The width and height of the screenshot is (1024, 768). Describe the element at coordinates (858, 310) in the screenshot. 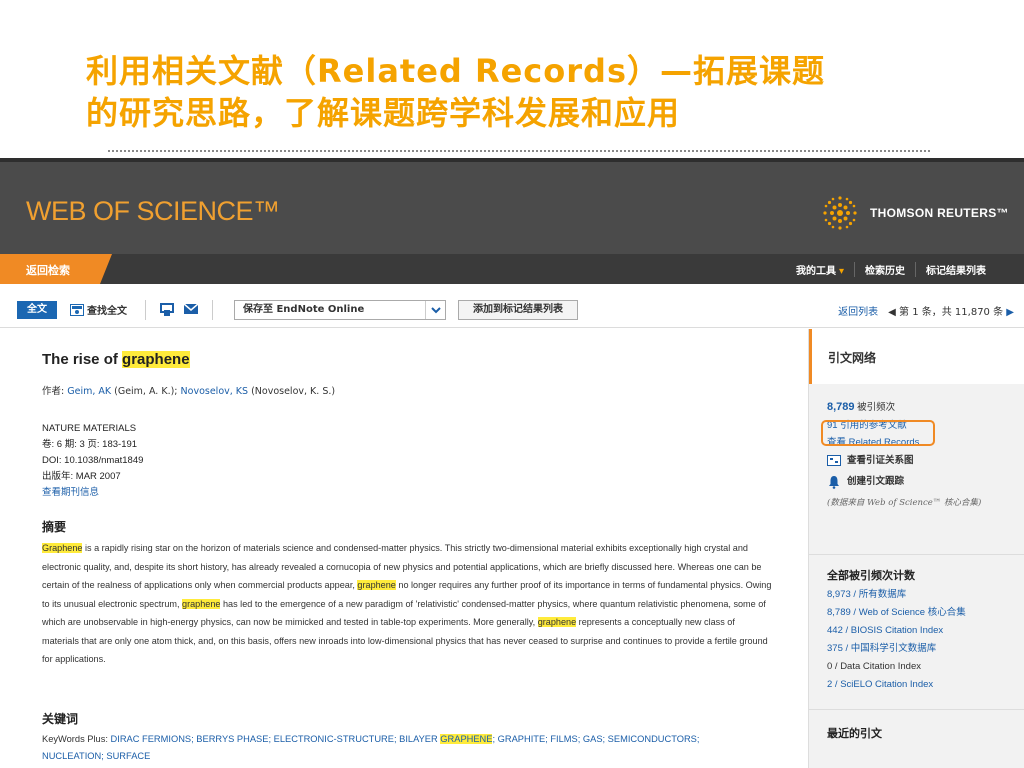

I see `back-to-list-link: 返回列表` at that location.